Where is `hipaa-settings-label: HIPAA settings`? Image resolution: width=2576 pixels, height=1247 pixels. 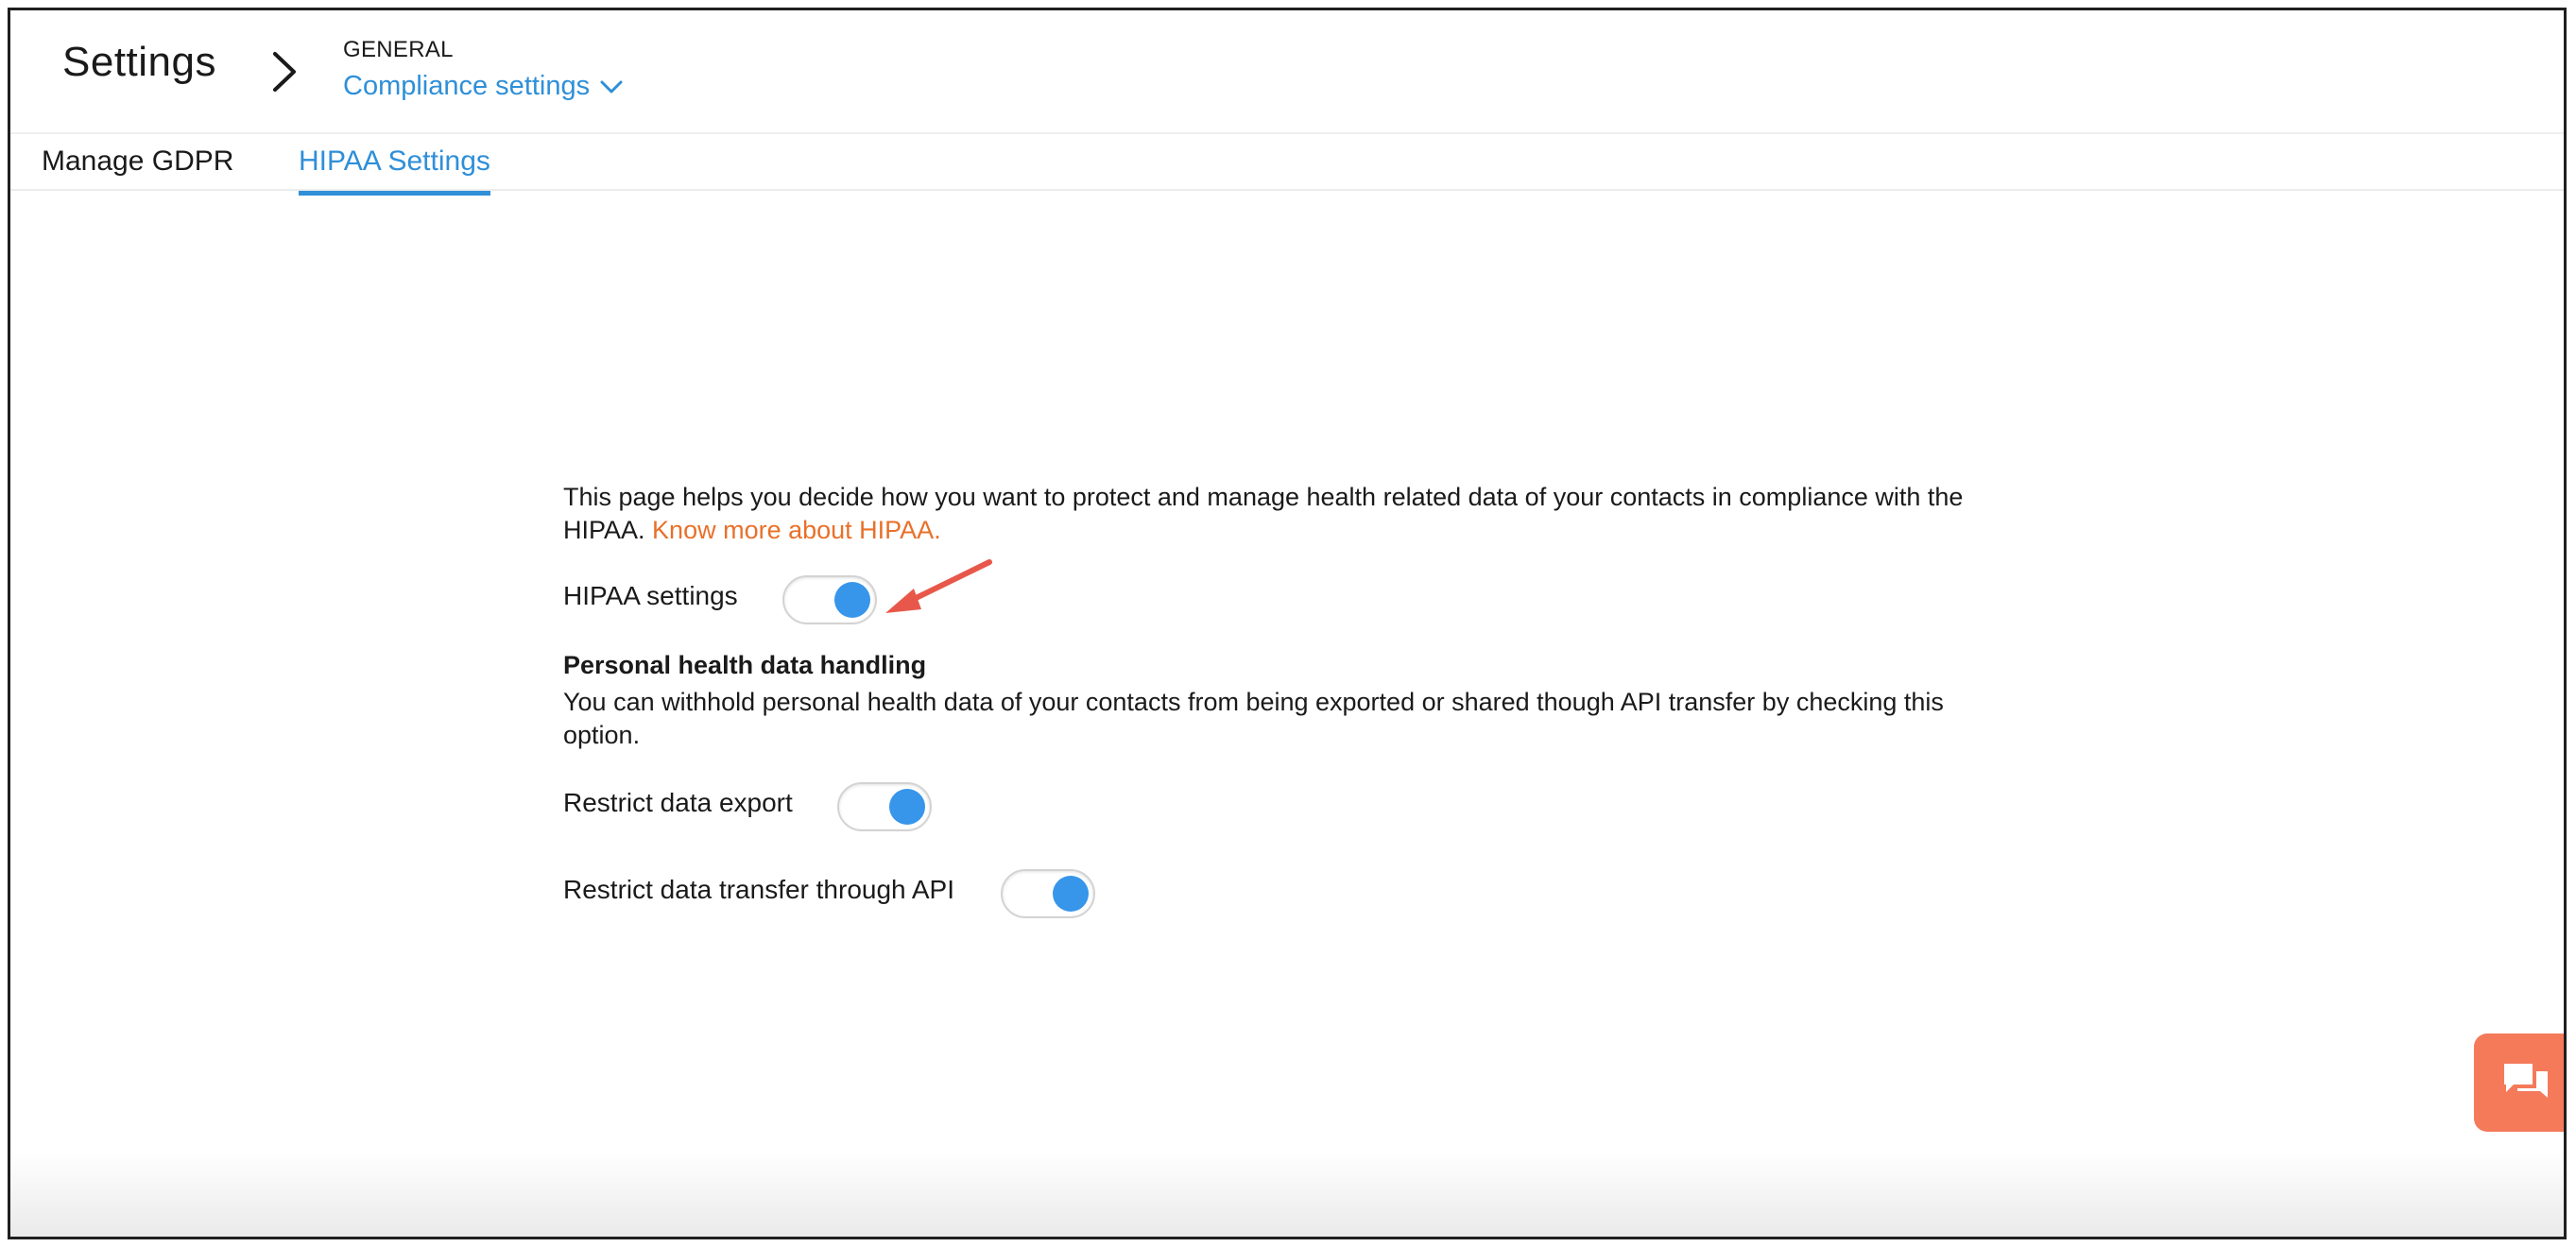
hipaa-settings-label: HIPAA settings is located at coordinates (650, 595).